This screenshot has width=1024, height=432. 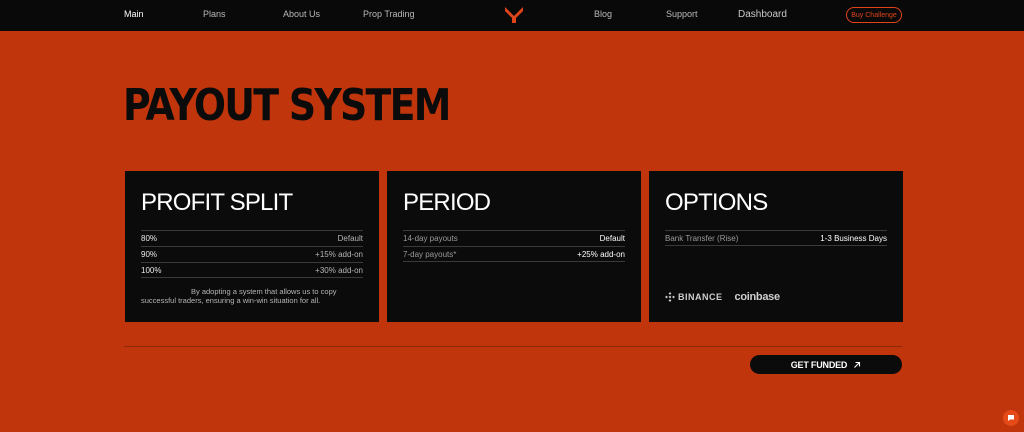 I want to click on nav-blog: Blog, so click(x=603, y=14).